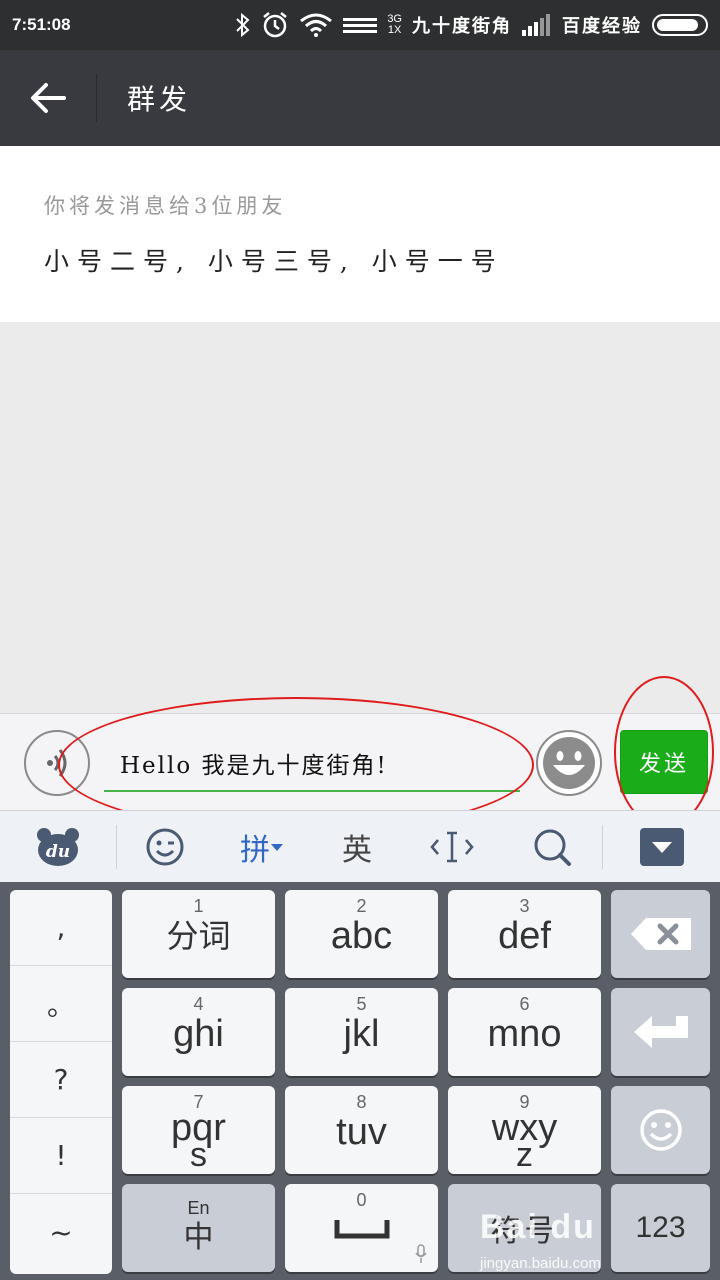 The height and width of the screenshot is (1280, 720). I want to click on numeric-key: 123, so click(660, 1228).